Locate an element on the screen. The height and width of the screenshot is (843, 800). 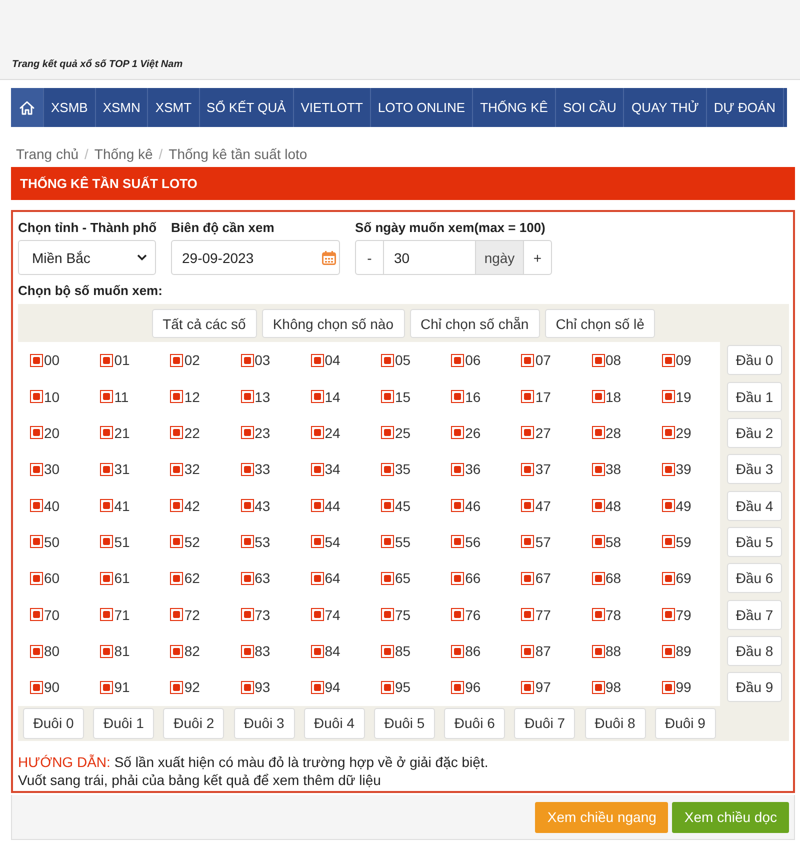
head-digit-button: Đầu 9 is located at coordinates (754, 687).